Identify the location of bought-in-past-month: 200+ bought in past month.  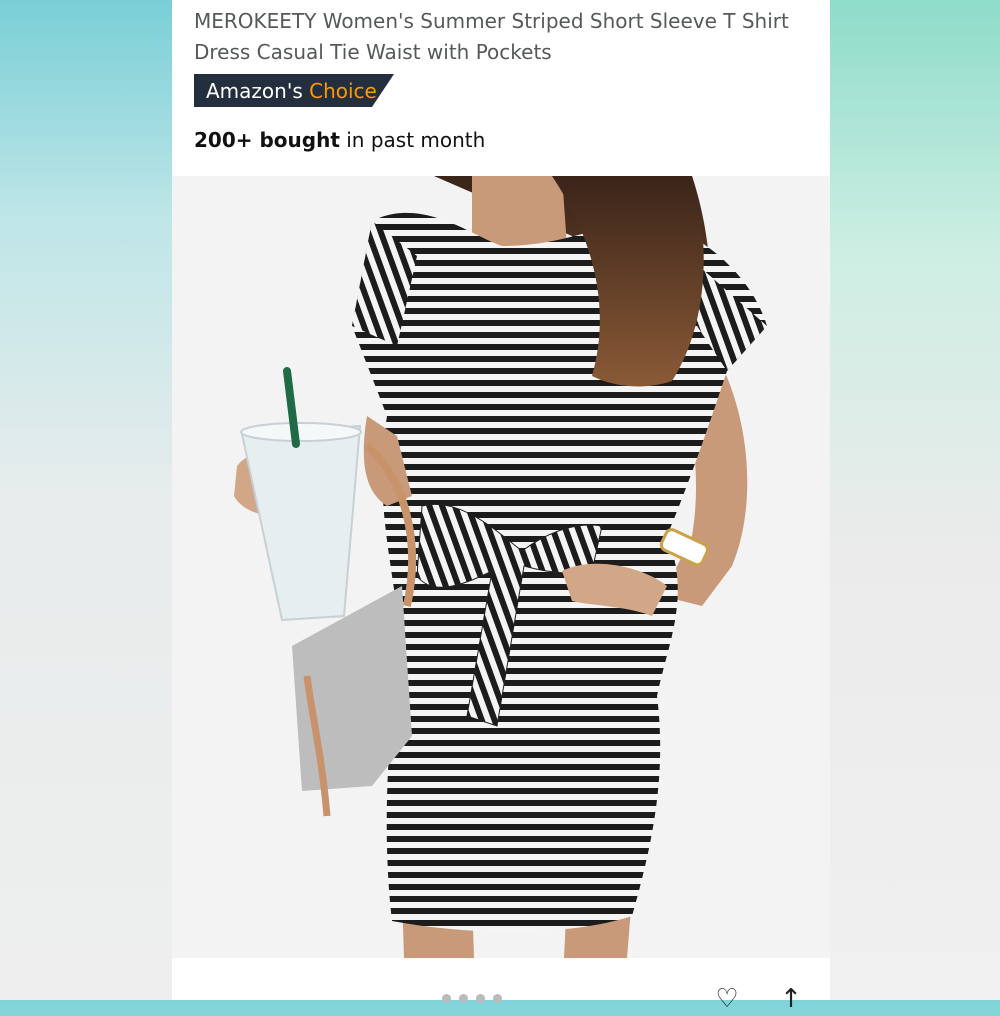
(339, 140).